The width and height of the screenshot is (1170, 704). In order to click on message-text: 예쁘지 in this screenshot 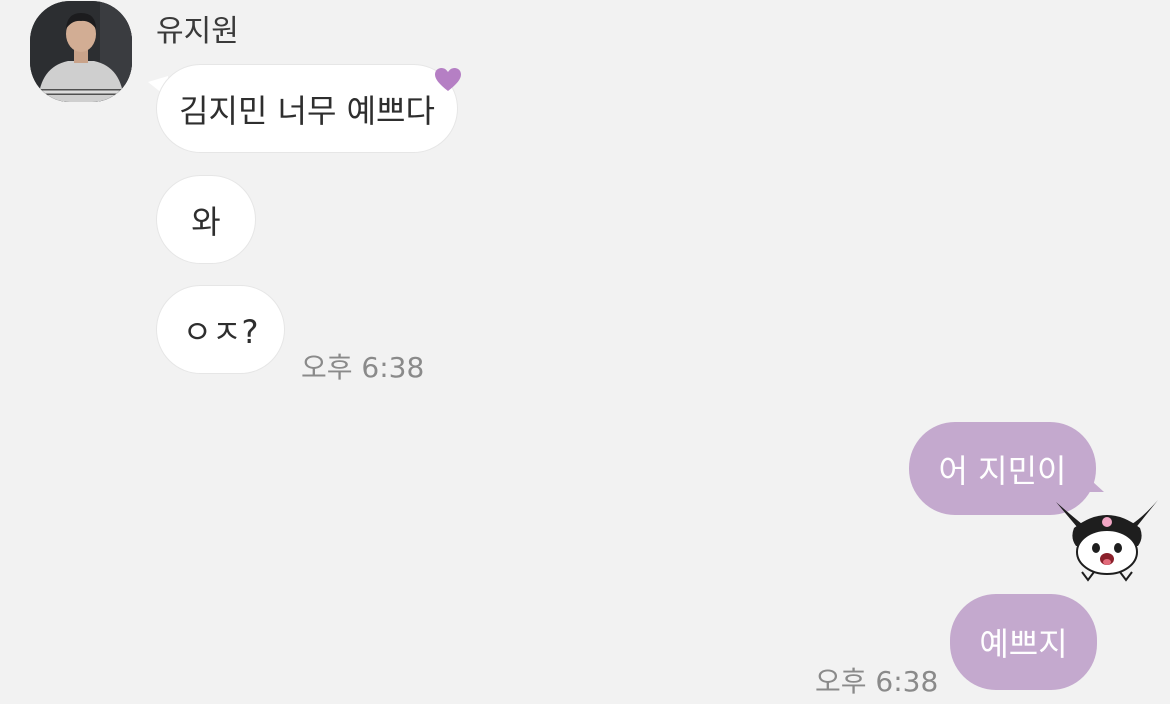, I will do `click(1023, 644)`.